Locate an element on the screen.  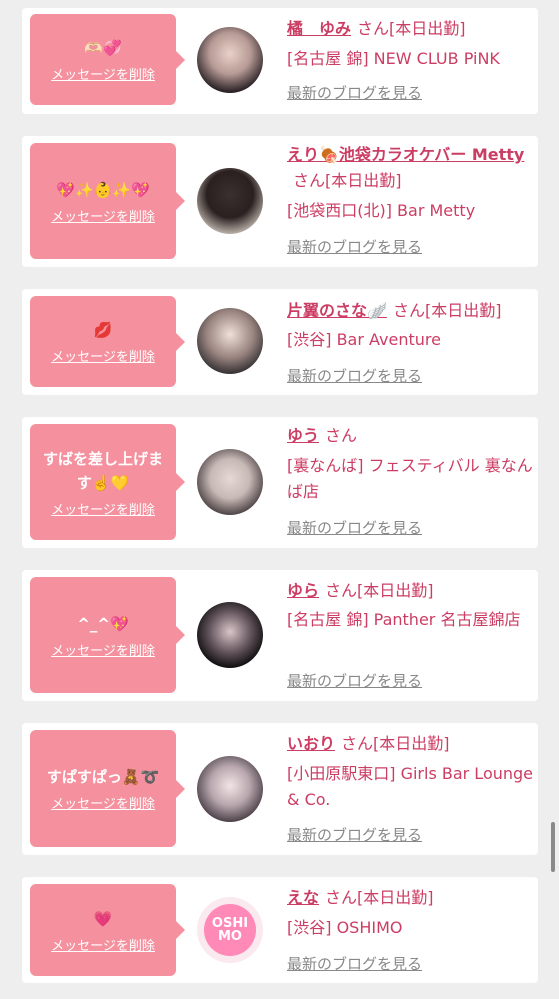
shop-name: [名古屋 錦] Panther 名古屋錦店 is located at coordinates (404, 619).